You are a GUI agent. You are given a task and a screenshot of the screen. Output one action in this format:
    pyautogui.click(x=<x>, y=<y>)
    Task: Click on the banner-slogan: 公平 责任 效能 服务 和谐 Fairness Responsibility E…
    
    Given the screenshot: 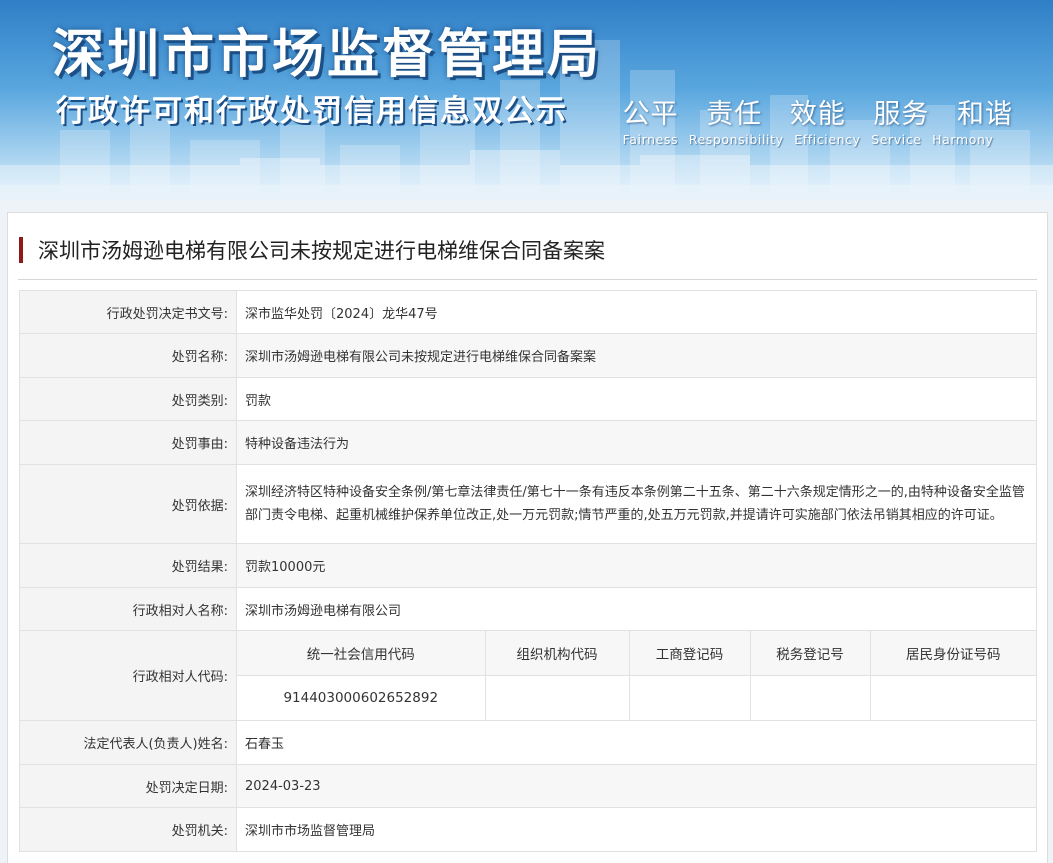 What is the action you would take?
    pyautogui.click(x=818, y=119)
    